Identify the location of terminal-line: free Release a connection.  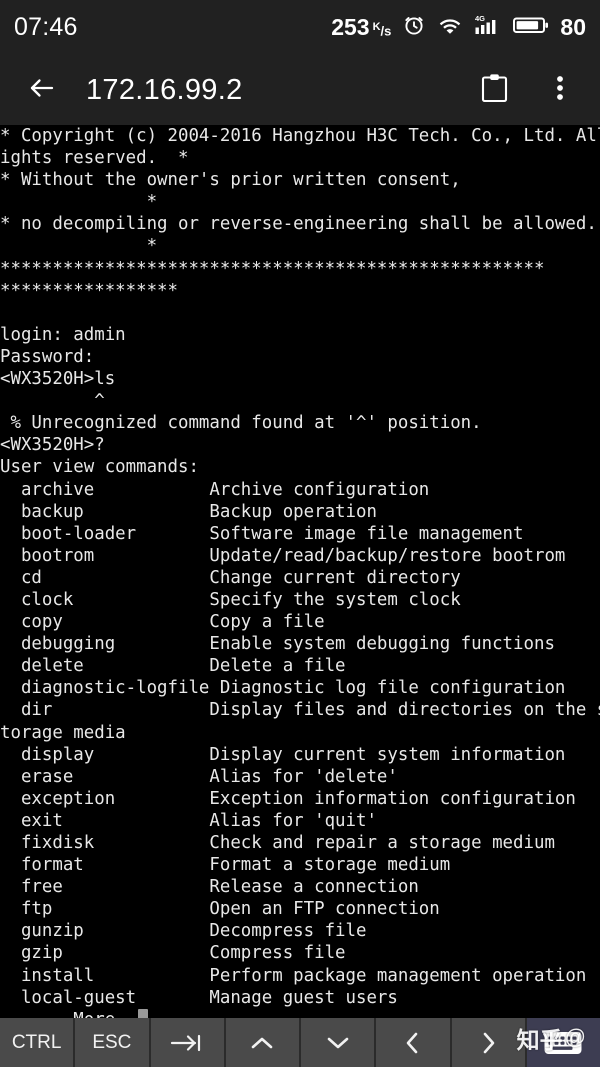
(209, 887).